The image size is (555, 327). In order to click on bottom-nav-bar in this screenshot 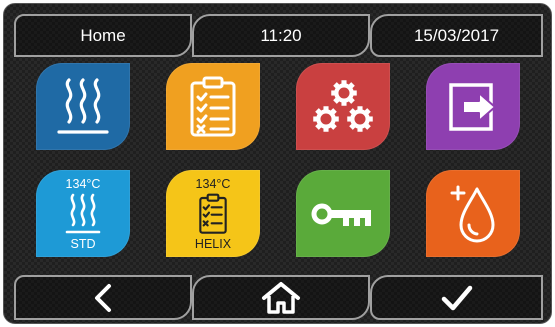, I will do `click(278, 297)`.